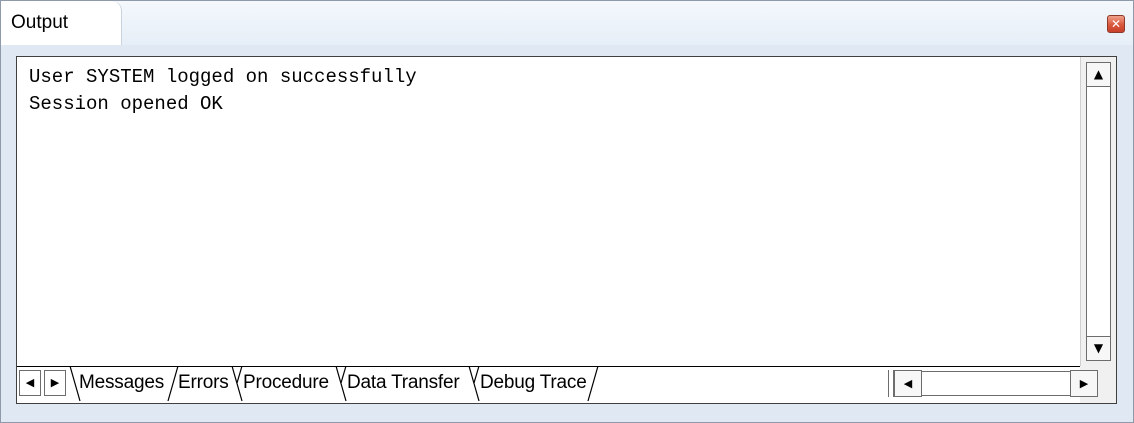 This screenshot has height=423, width=1134. I want to click on scroll-left-button: ◀, so click(908, 383).